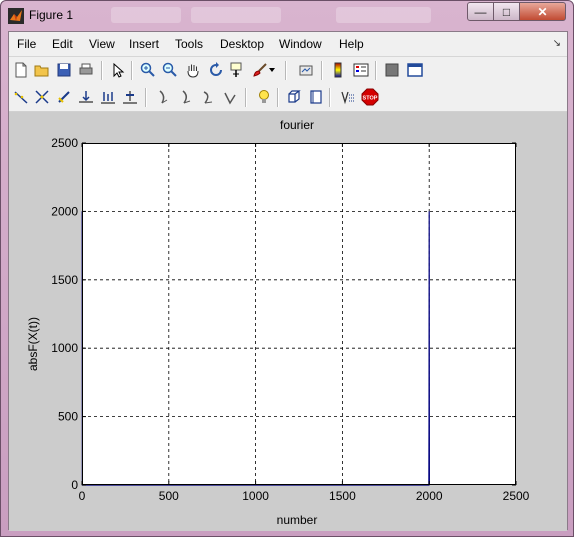  What do you see at coordinates (64, 143) in the screenshot?
I see `y-tick-label: 2500` at bounding box center [64, 143].